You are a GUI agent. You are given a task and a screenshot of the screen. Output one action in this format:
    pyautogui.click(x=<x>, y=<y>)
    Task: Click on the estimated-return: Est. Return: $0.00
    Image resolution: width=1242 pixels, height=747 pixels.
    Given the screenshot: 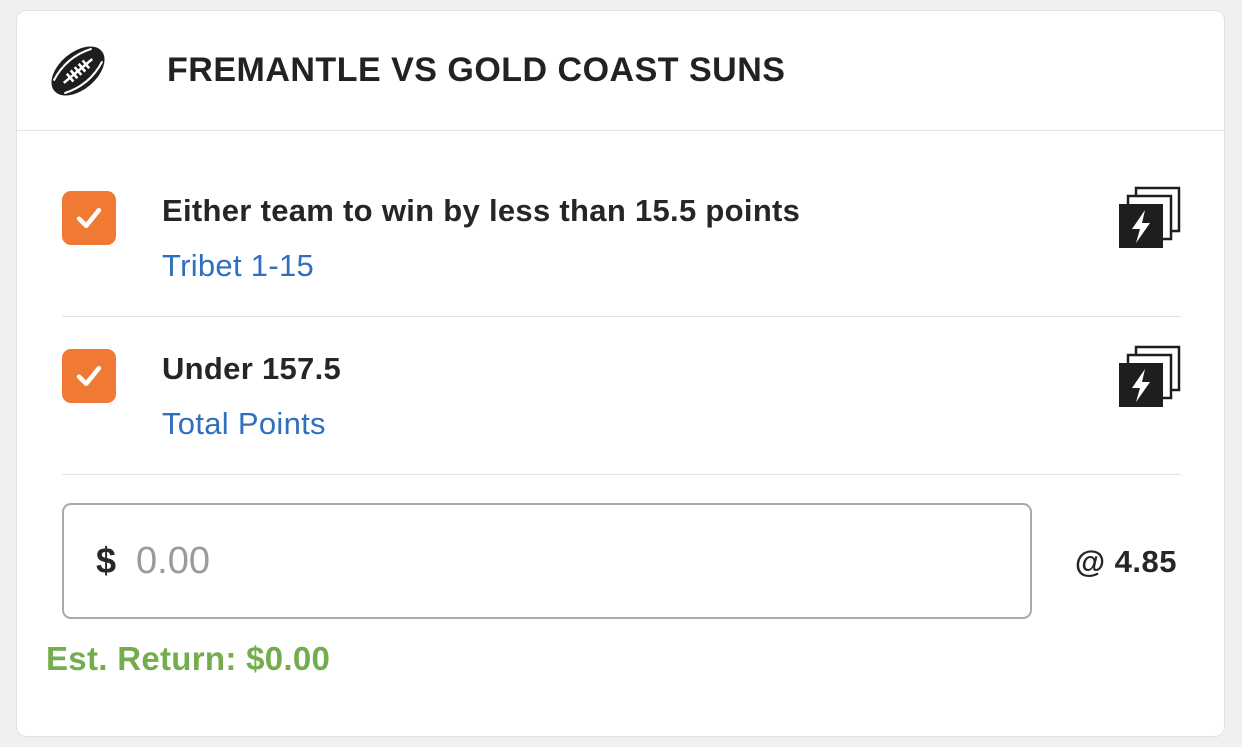 What is the action you would take?
    pyautogui.click(x=188, y=658)
    